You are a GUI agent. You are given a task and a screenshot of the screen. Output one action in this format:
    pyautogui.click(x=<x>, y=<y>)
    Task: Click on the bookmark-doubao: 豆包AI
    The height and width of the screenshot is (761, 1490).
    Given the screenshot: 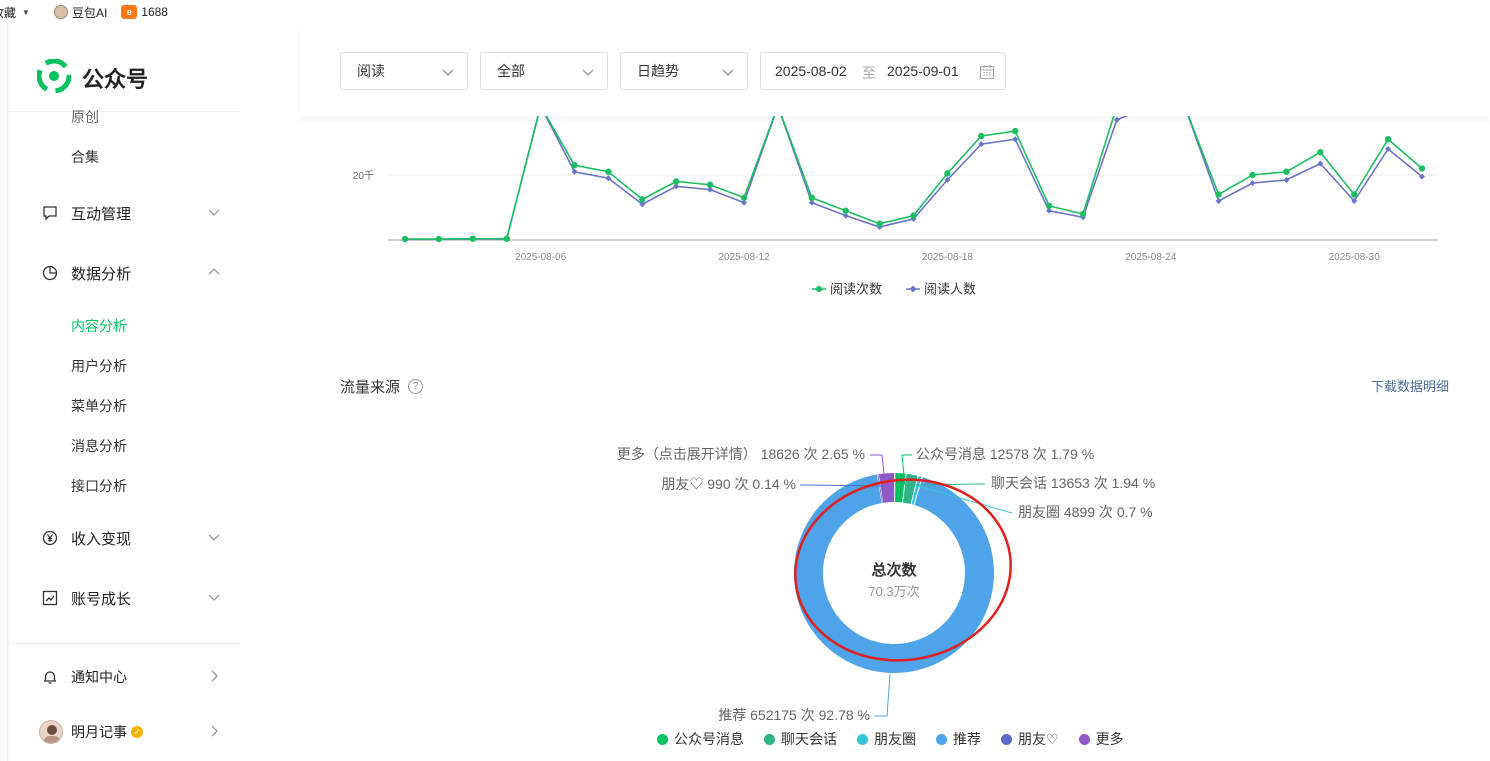 What is the action you would take?
    pyautogui.click(x=80, y=12)
    